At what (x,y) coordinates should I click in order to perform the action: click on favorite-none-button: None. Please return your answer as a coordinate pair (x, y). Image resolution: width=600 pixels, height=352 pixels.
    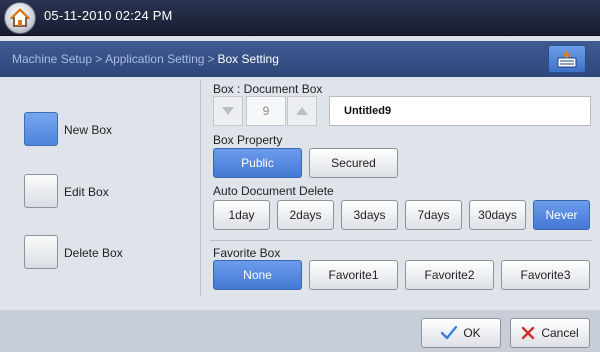
    Looking at the image, I should click on (257, 275).